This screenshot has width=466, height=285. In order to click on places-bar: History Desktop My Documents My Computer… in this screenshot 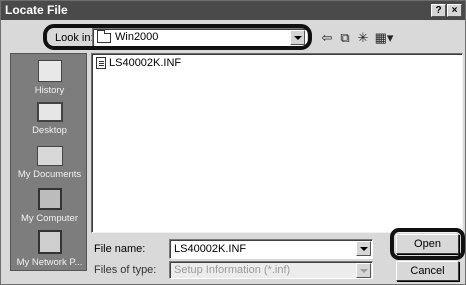, I will do `click(48, 162)`.